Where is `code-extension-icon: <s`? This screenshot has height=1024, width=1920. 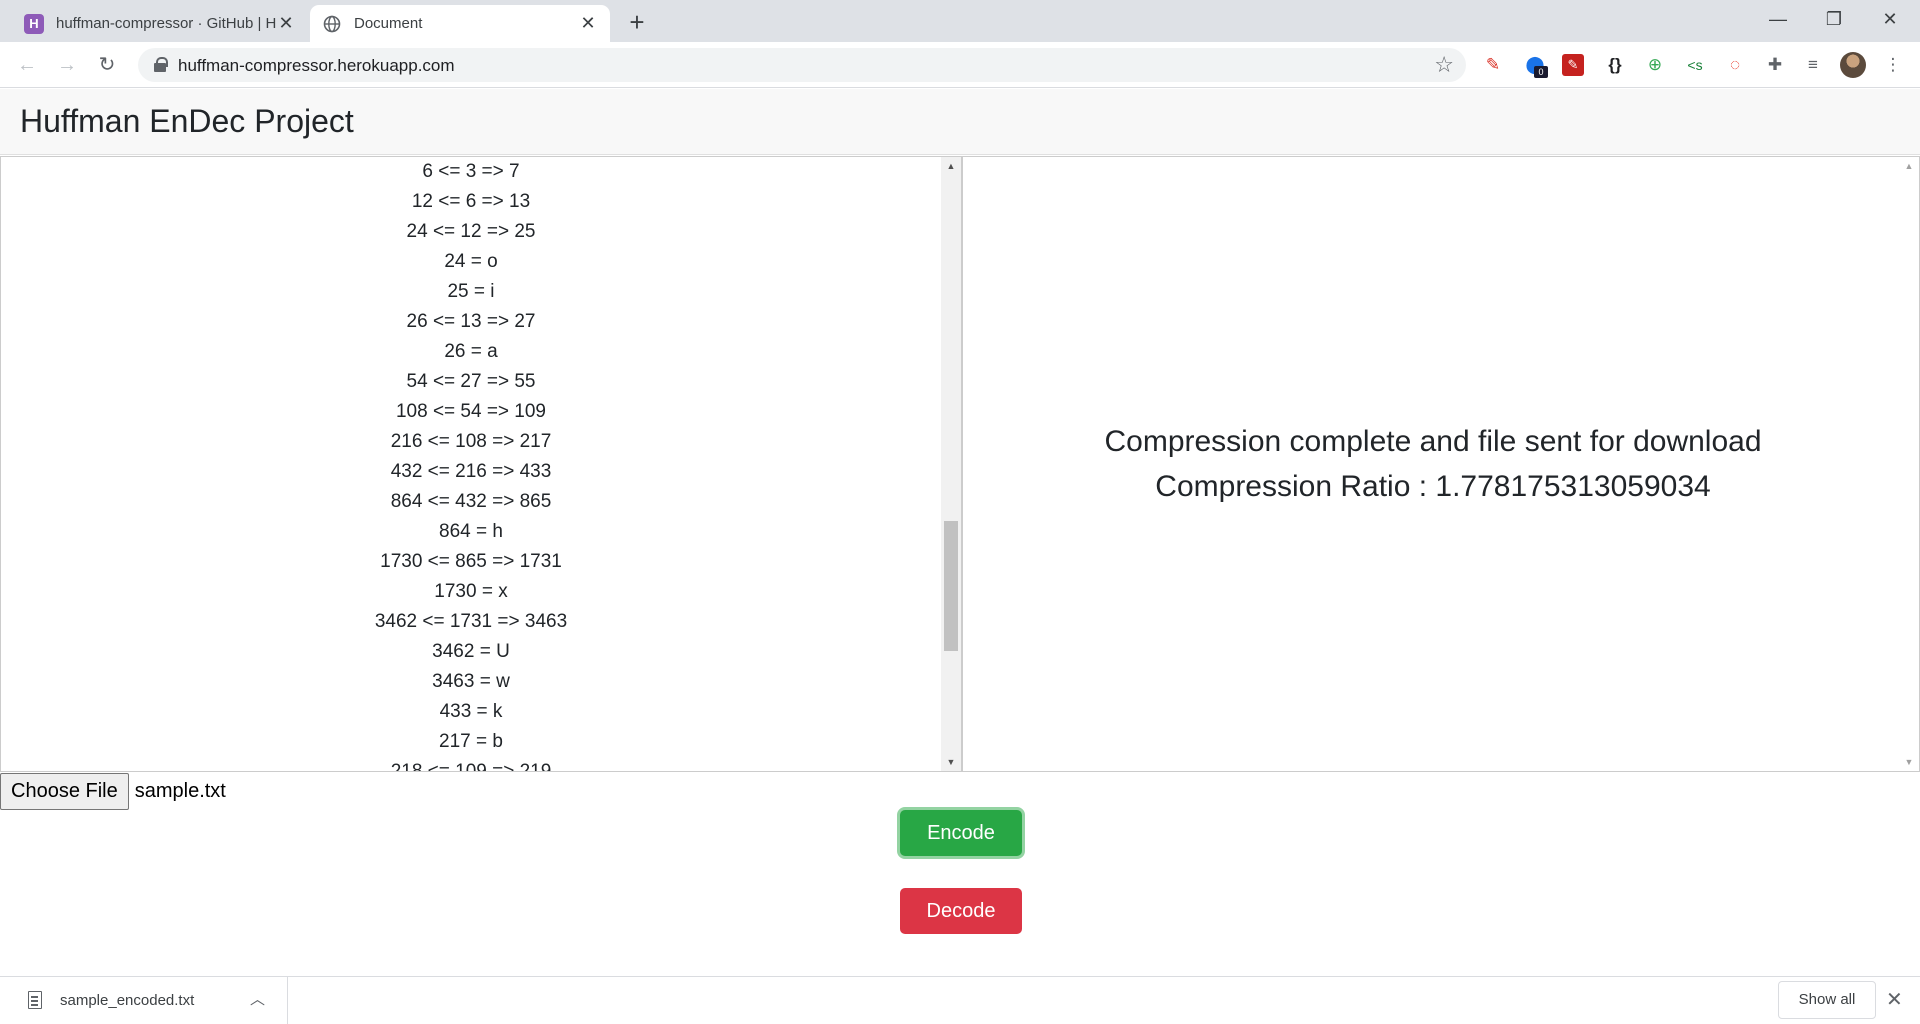
code-extension-icon: <s is located at coordinates (1695, 65).